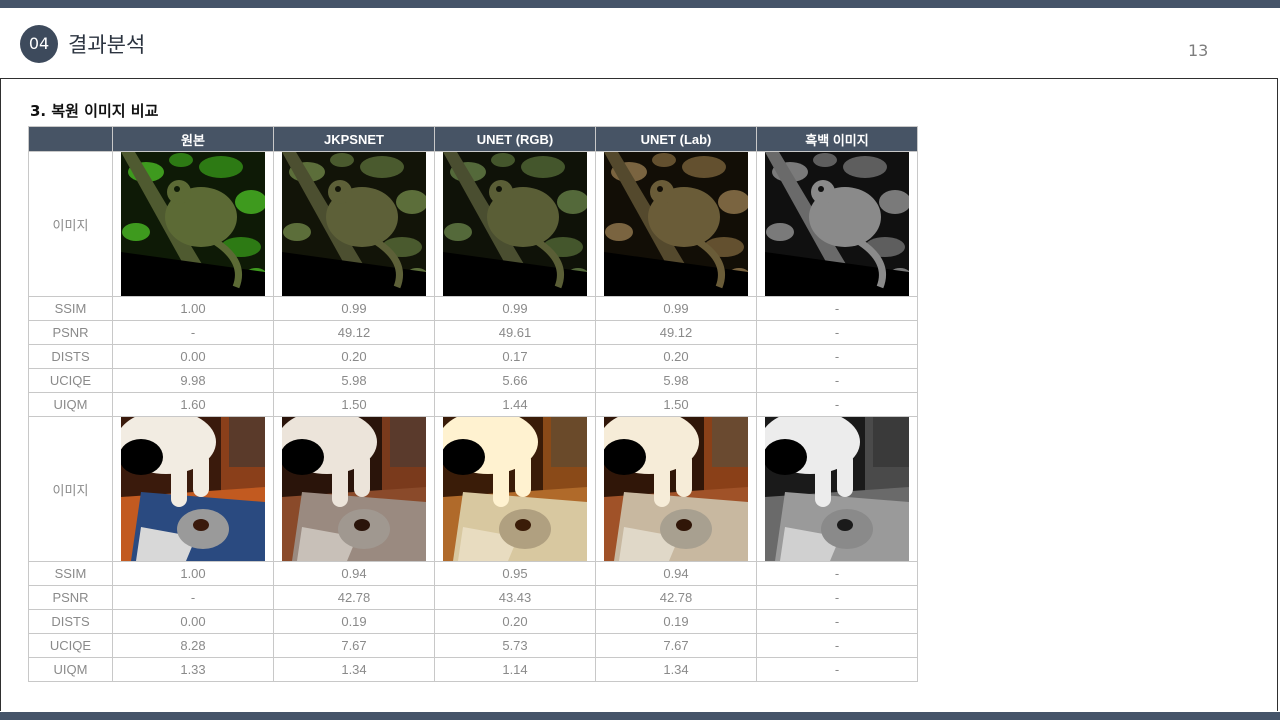  What do you see at coordinates (640, 43) in the screenshot?
I see `slide-header: 04 결과분석 13` at bounding box center [640, 43].